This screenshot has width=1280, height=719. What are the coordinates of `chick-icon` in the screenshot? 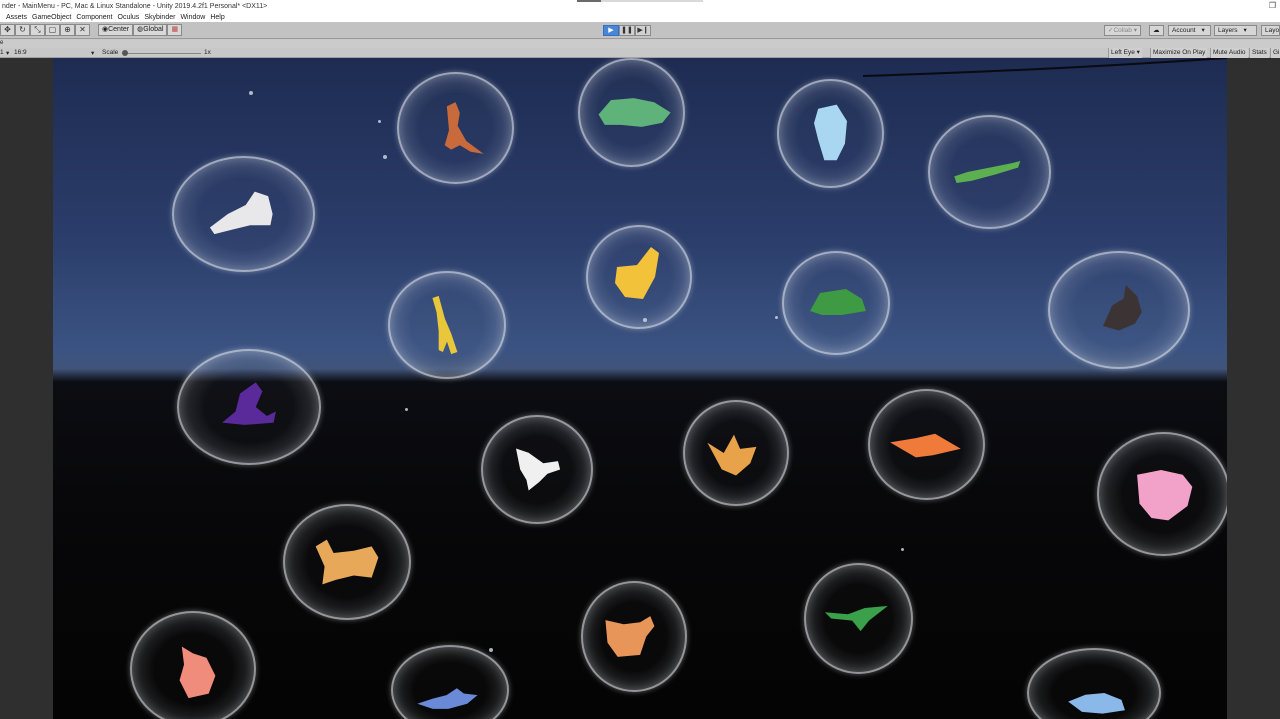 It's located at (637, 273).